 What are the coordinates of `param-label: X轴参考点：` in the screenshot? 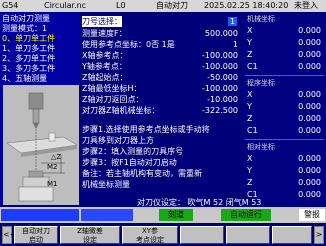 It's located at (105, 55).